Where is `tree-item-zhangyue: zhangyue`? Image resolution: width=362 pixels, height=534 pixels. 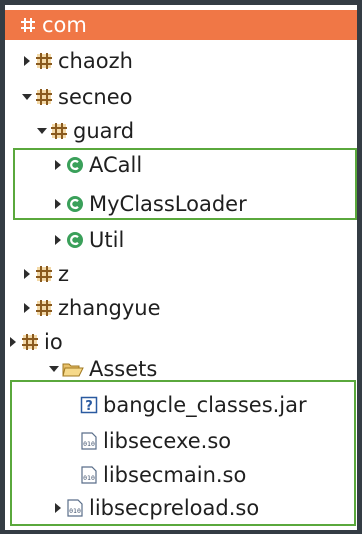 tree-item-zhangyue: zhangyue is located at coordinates (181, 308).